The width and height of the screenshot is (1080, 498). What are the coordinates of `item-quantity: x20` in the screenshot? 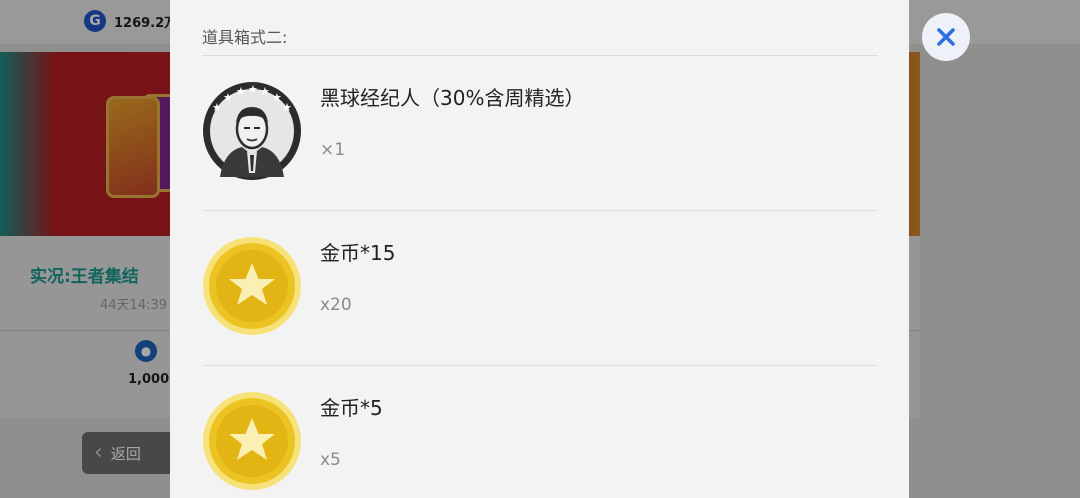 It's located at (336, 305).